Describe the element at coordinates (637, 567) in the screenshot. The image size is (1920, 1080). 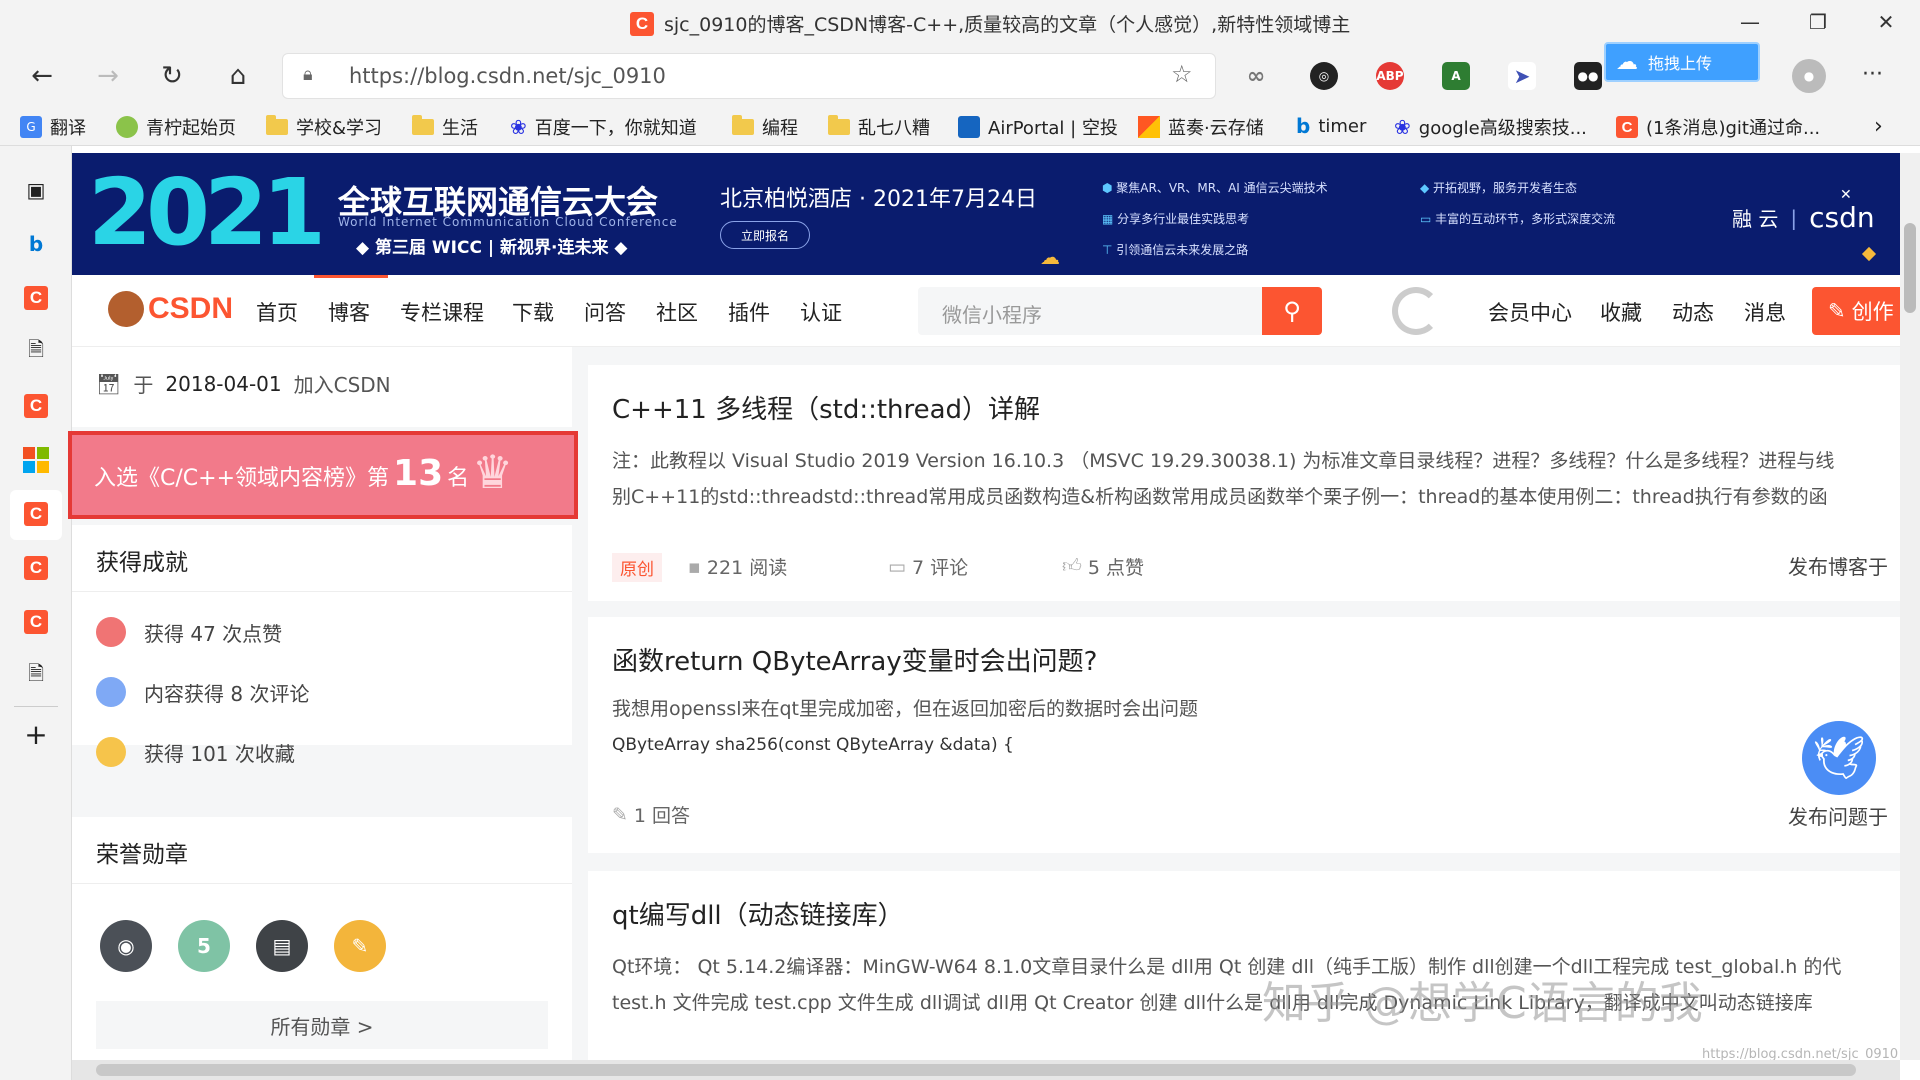
I see `original-tag: 原创` at that location.